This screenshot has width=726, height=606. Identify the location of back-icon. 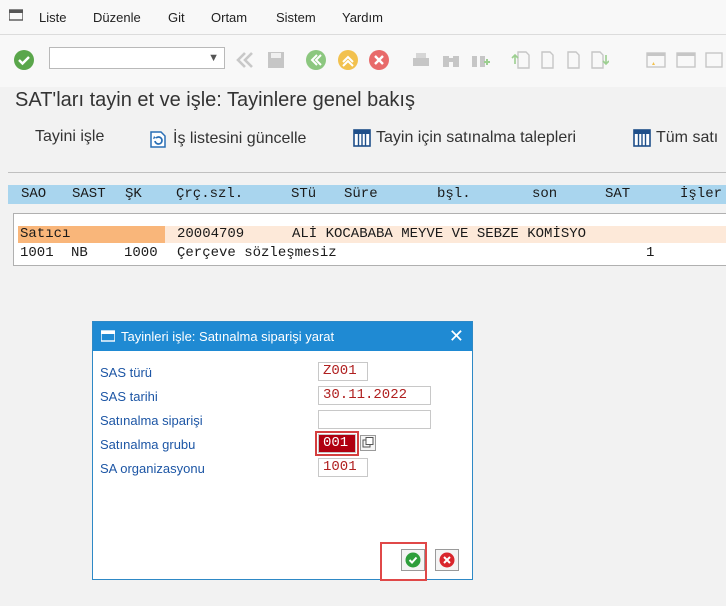
(316, 60).